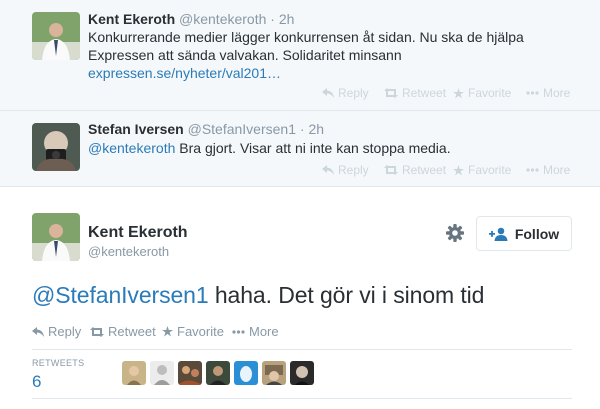 The height and width of the screenshot is (409, 600). I want to click on mention-link: @StefanIversen1, so click(120, 295).